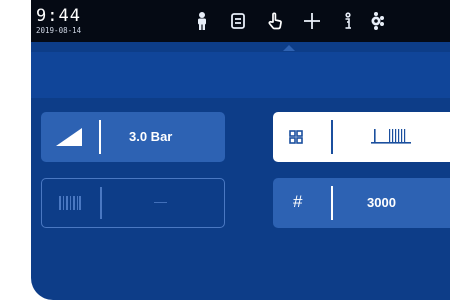 Image resolution: width=450 pixels, height=308 pixels. I want to click on person-icon, so click(202, 21).